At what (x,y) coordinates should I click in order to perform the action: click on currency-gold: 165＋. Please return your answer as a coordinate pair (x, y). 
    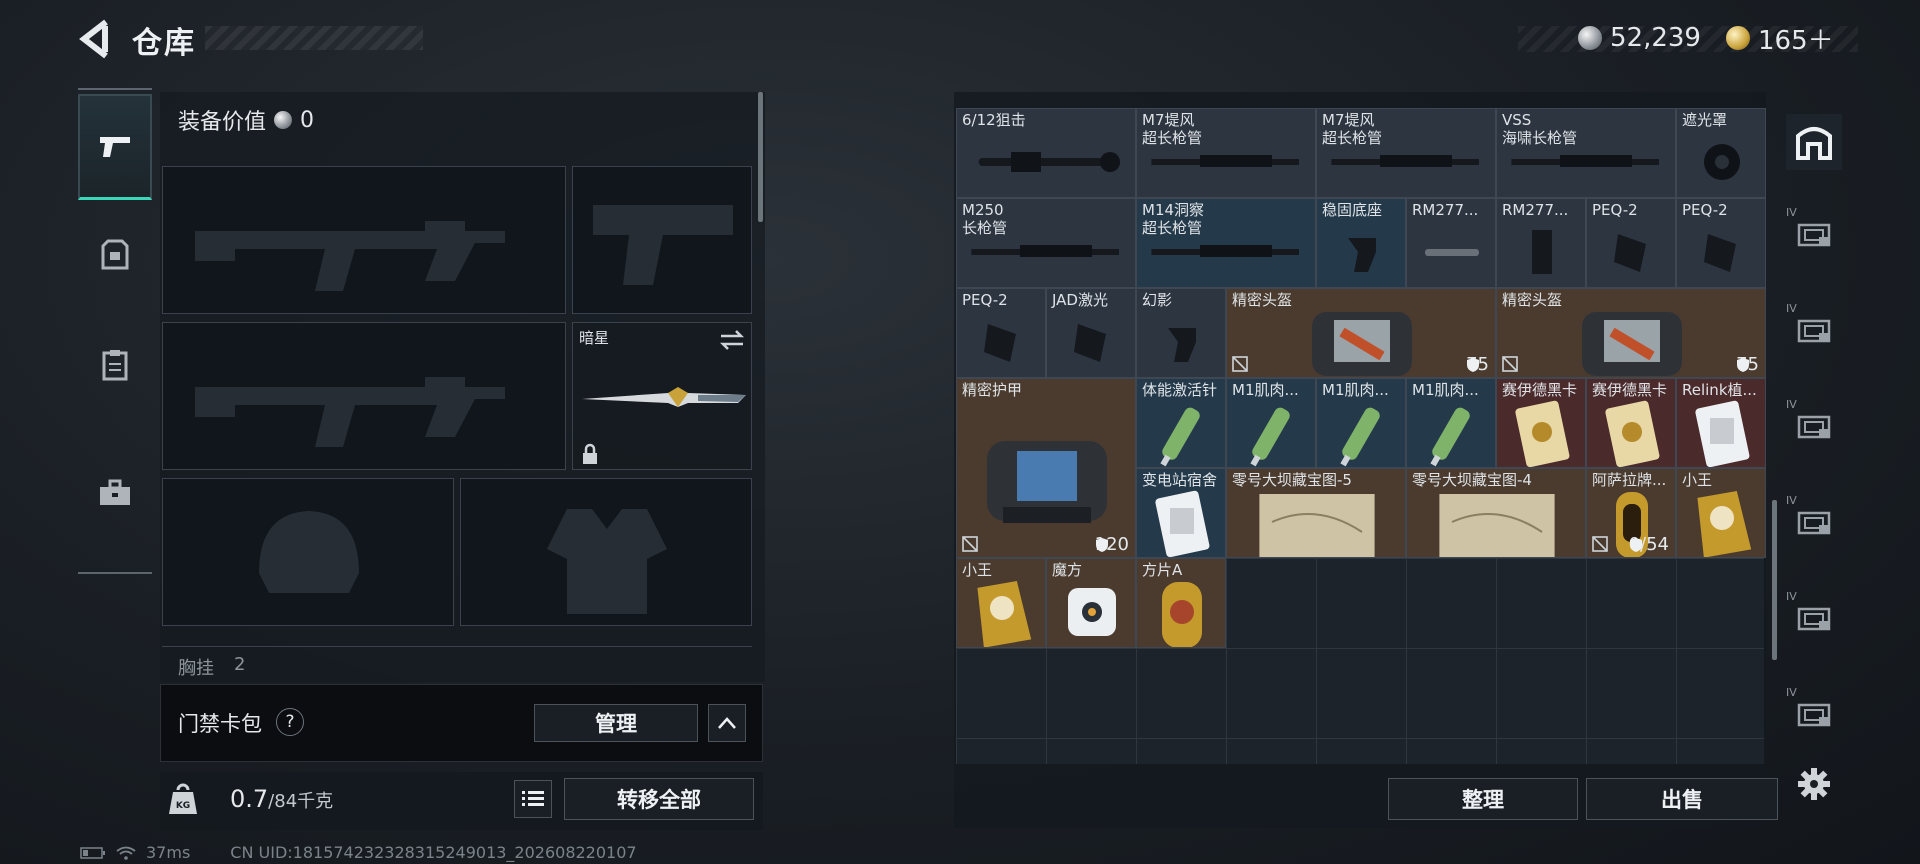
    Looking at the image, I should click on (1780, 38).